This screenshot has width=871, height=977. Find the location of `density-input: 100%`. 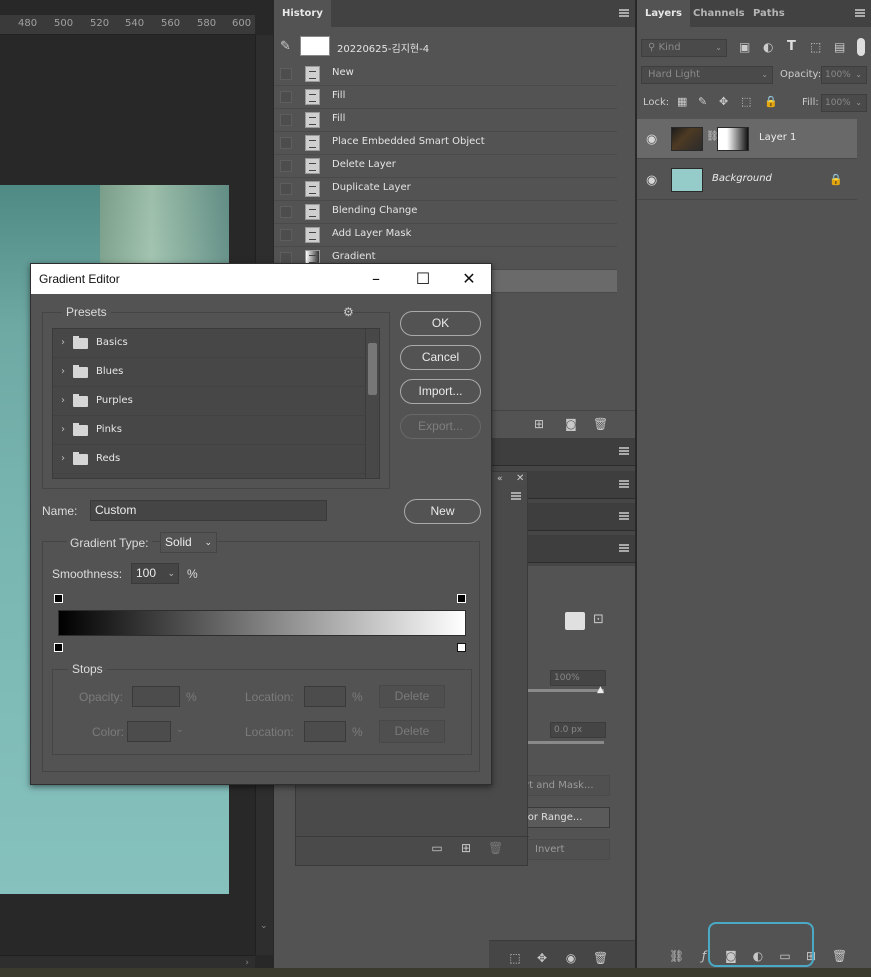

density-input: 100% is located at coordinates (578, 678).